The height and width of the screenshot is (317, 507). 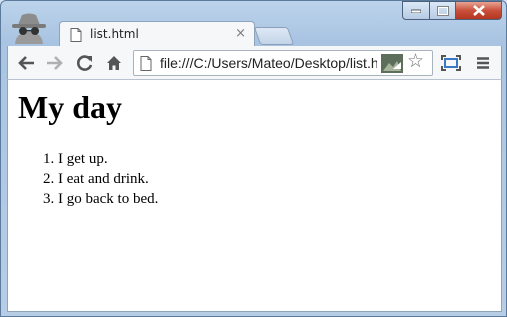 I want to click on bookmark-star-icon: ☆, so click(x=415, y=61).